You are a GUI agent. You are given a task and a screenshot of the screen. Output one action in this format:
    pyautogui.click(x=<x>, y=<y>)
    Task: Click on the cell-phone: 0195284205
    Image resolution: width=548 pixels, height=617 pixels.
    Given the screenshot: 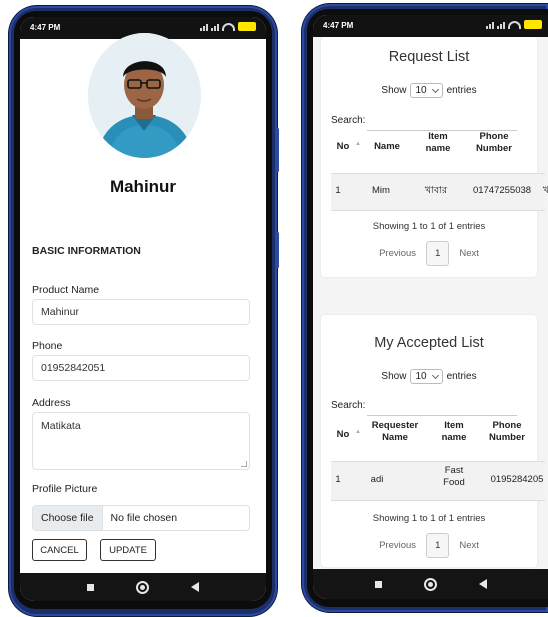 What is the action you would take?
    pyautogui.click(x=517, y=479)
    